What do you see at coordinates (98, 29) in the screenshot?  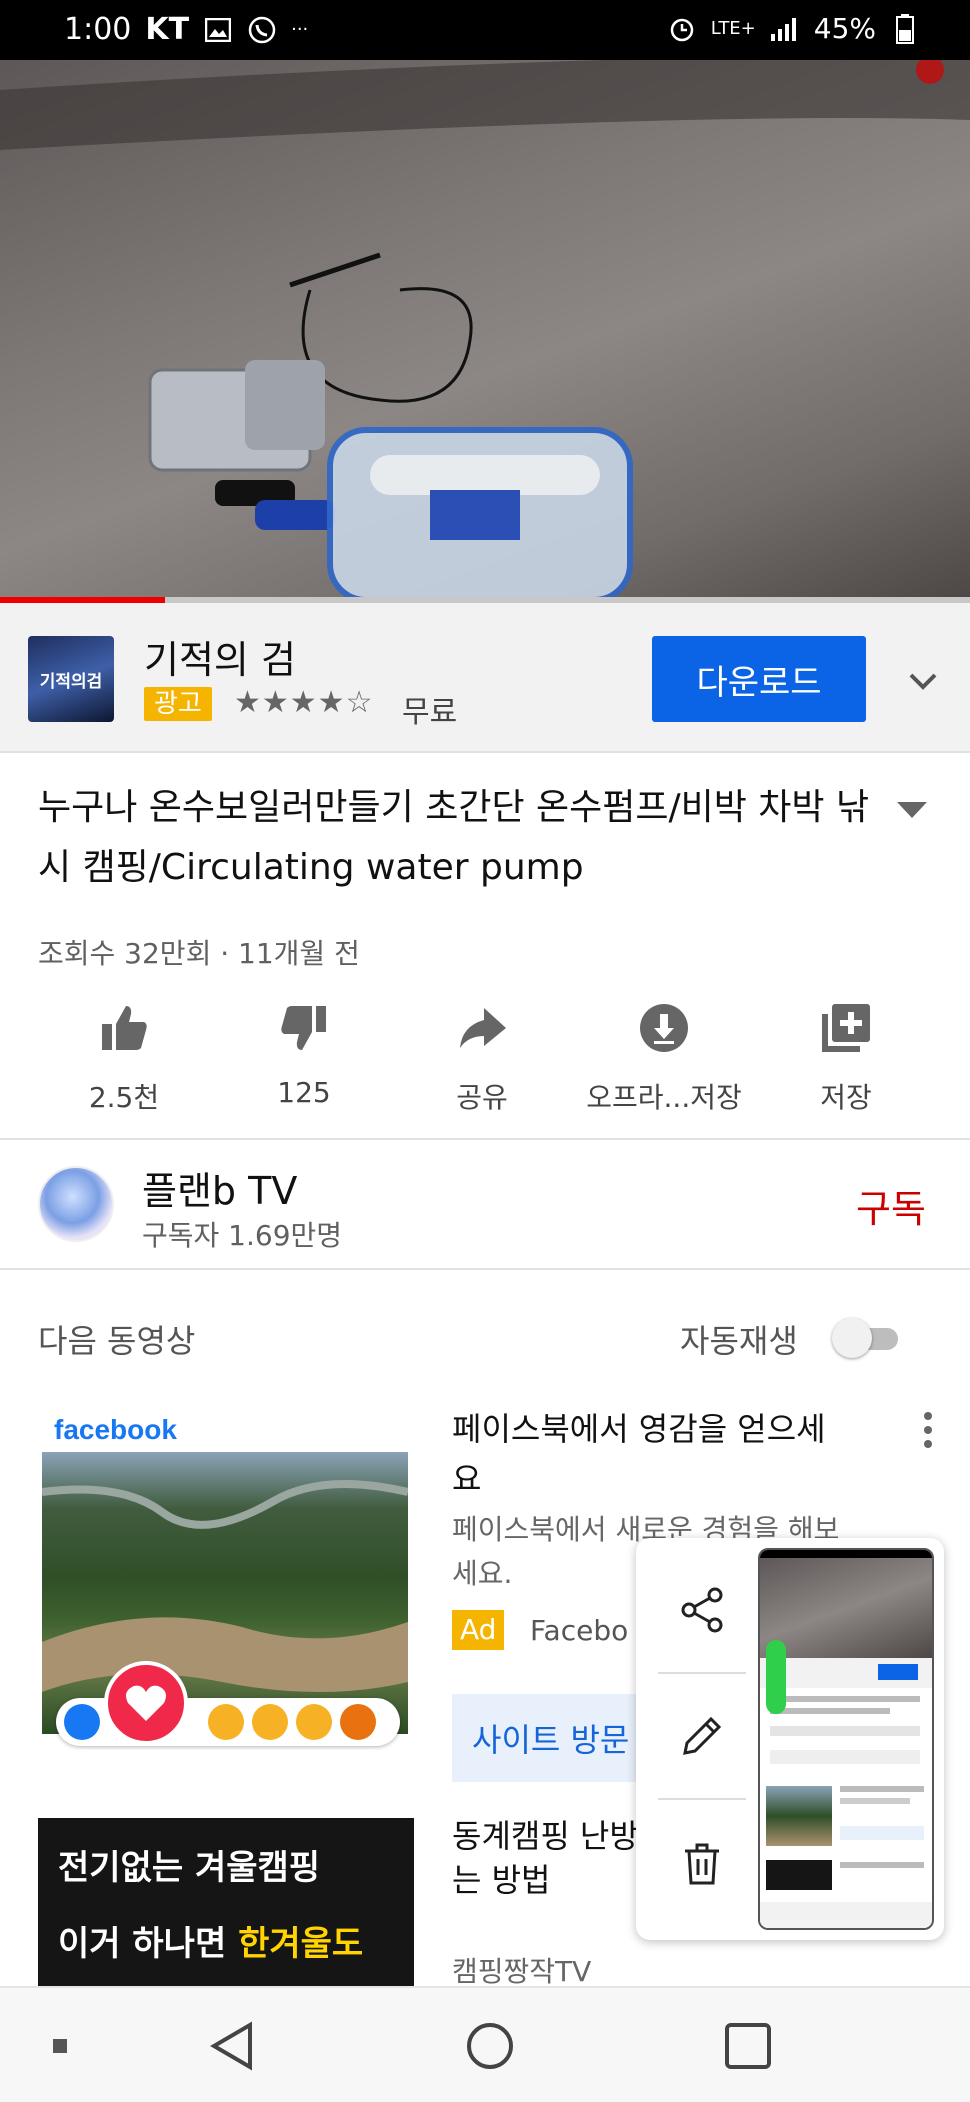 I see `status-time: 1:00` at bounding box center [98, 29].